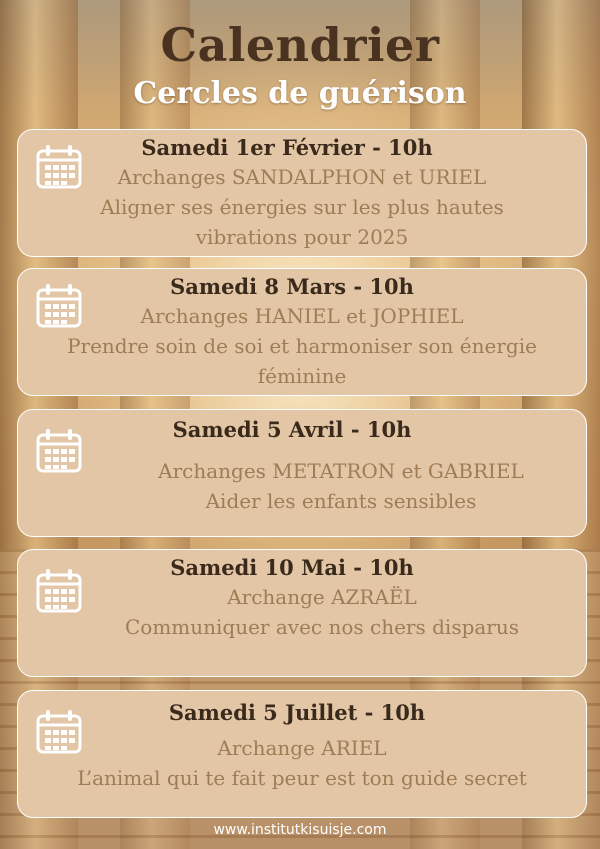 The image size is (600, 849). I want to click on event-archangels: Archanges HANIEL et JOPHIEL, so click(302, 316).